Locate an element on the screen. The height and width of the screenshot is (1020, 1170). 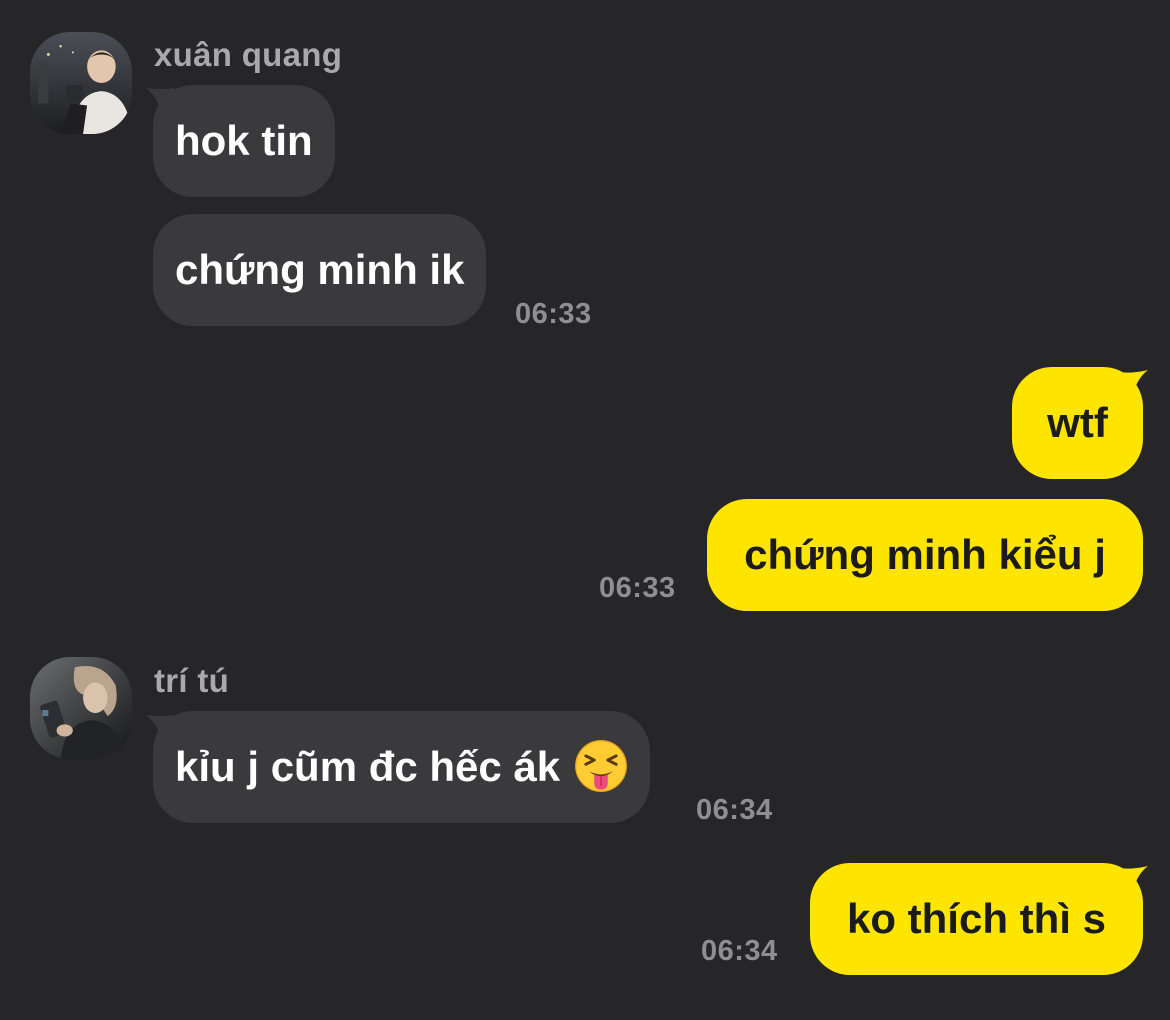
message-text: ko thích thì s is located at coordinates (976, 918).